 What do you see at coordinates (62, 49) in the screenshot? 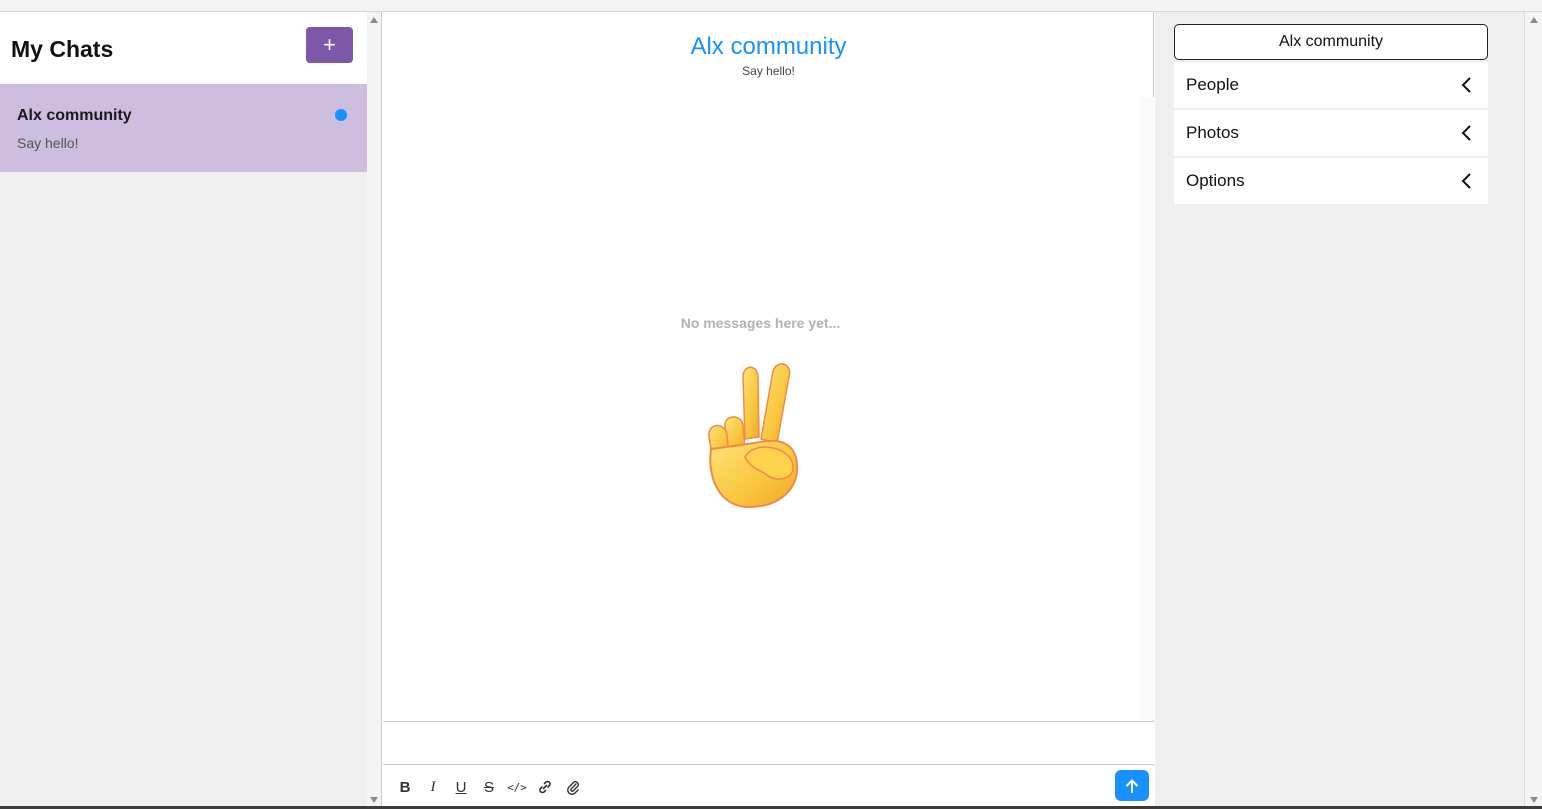
I see `chat-list-title: My Chats` at bounding box center [62, 49].